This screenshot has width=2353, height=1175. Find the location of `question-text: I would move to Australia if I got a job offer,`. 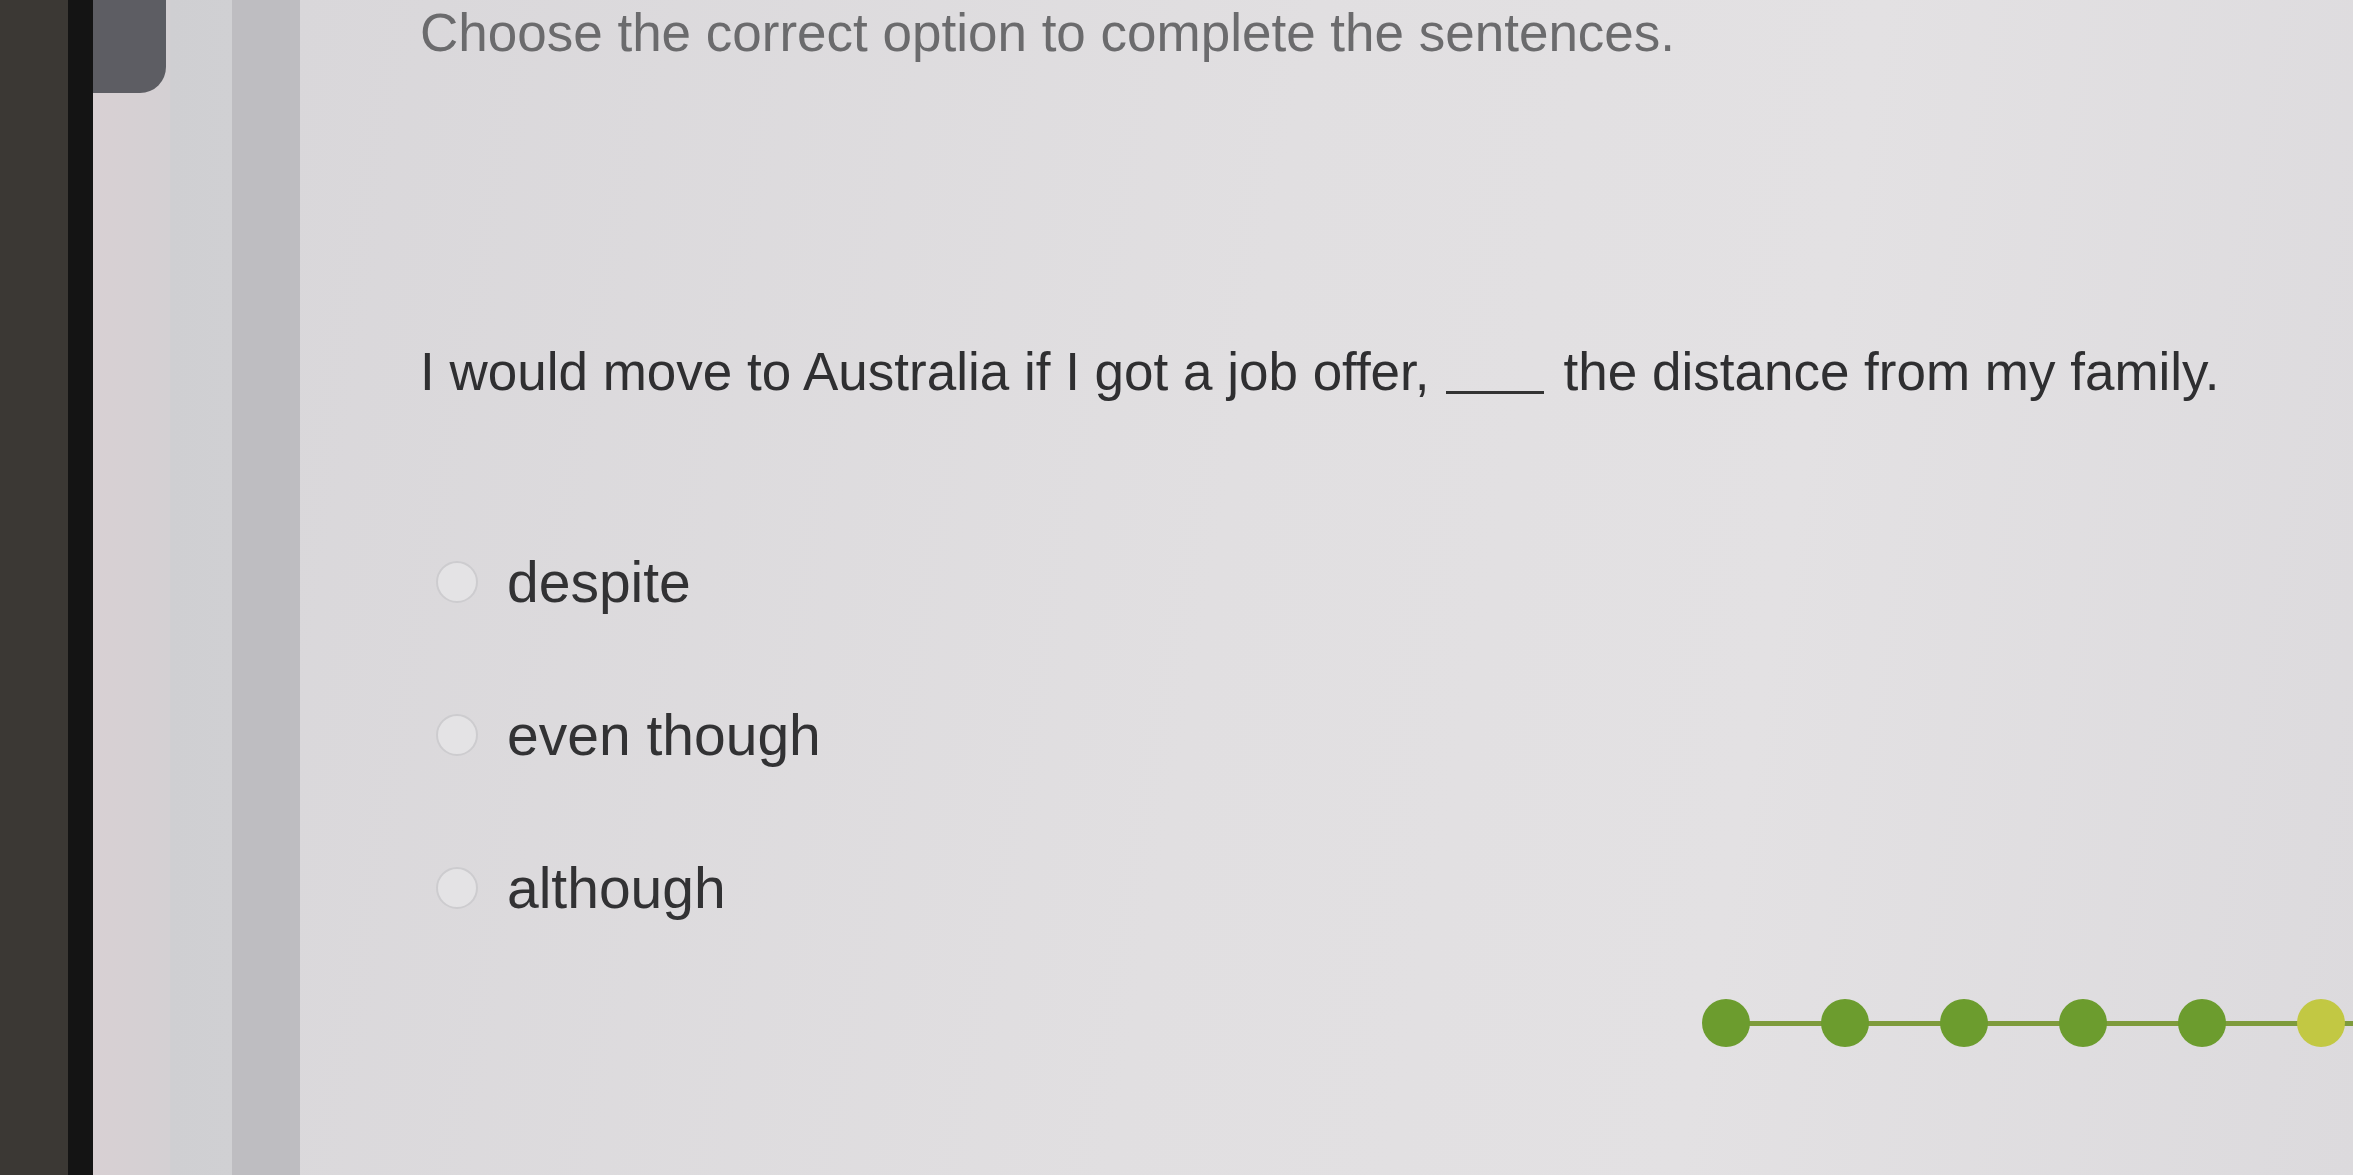

question-text: I would move to Australia if I got a job offer, is located at coordinates (925, 372).